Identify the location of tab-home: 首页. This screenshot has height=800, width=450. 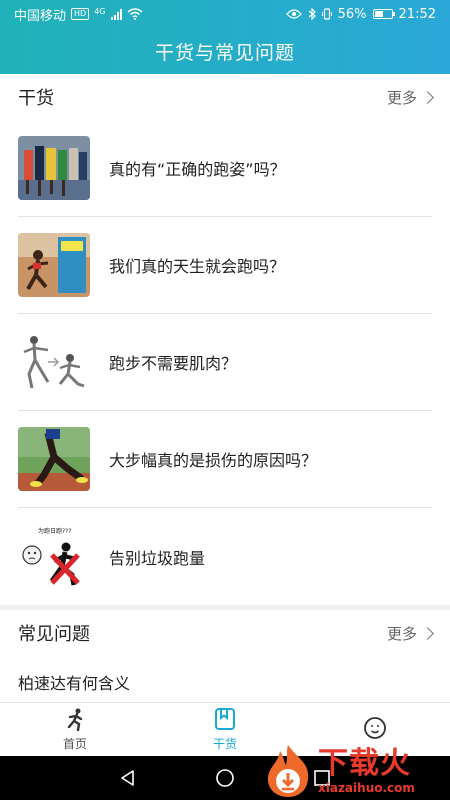
(75, 729).